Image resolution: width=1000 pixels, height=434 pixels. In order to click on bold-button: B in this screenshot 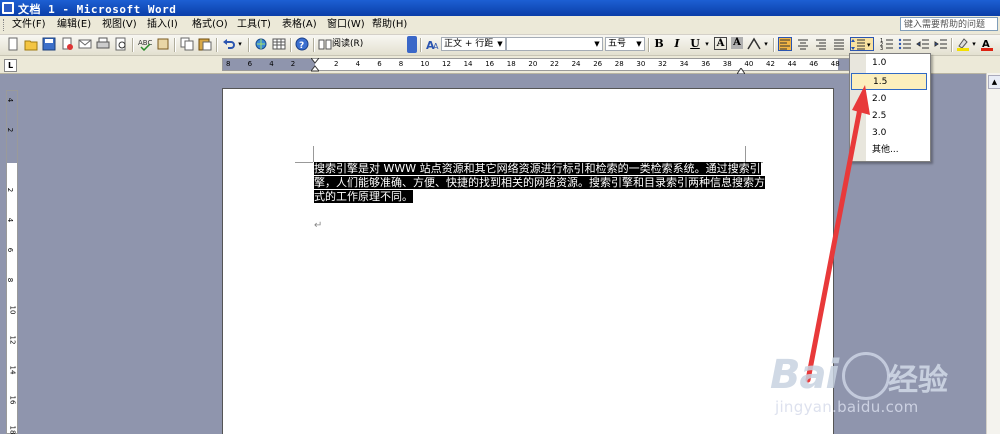, I will do `click(659, 44)`.